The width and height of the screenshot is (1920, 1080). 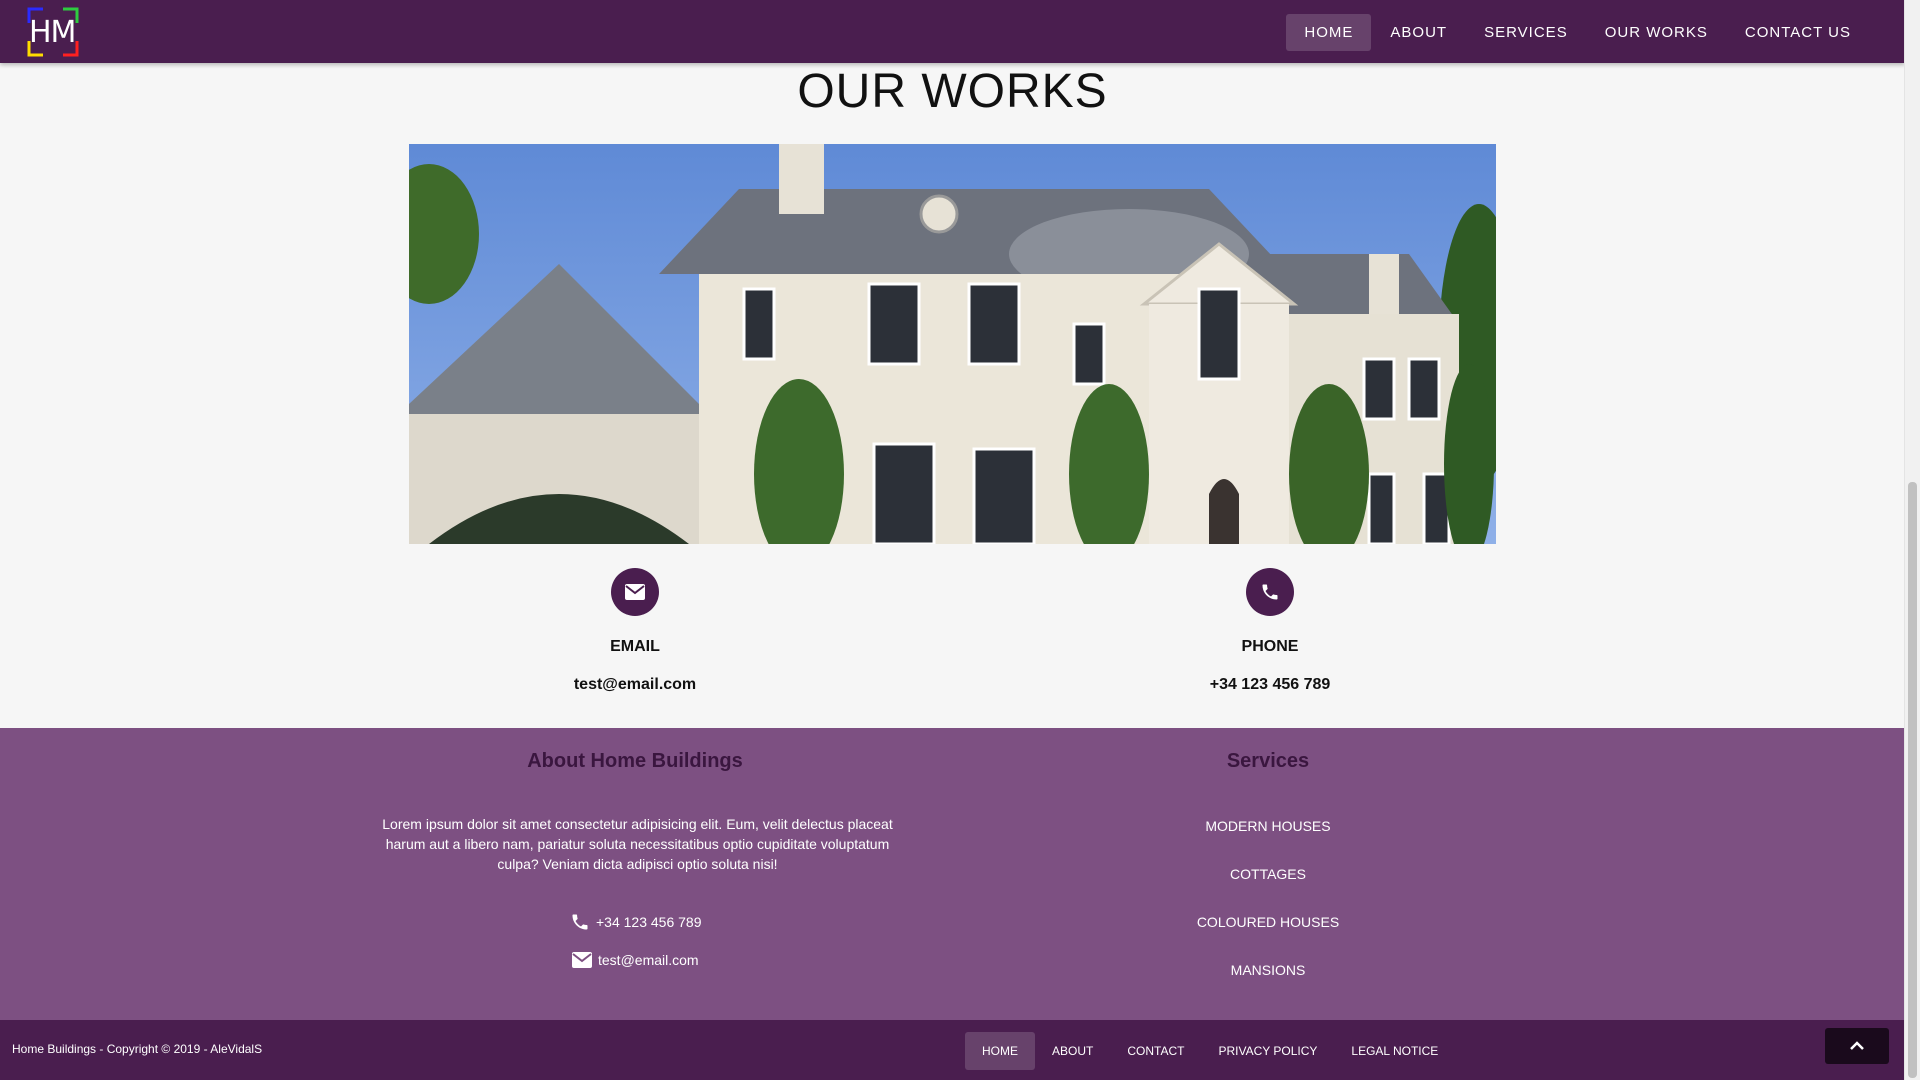 I want to click on footer-nav-contact: CONTACT, so click(x=1155, y=1051).